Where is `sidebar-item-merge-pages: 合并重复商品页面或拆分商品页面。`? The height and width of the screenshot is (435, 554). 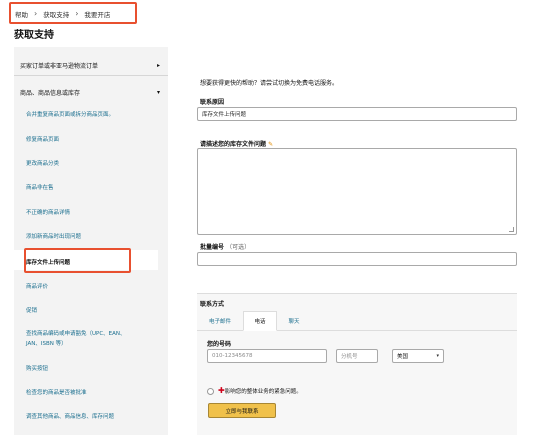 sidebar-item-merge-pages: 合并重复商品页面或拆分商品页面。 is located at coordinates (70, 114).